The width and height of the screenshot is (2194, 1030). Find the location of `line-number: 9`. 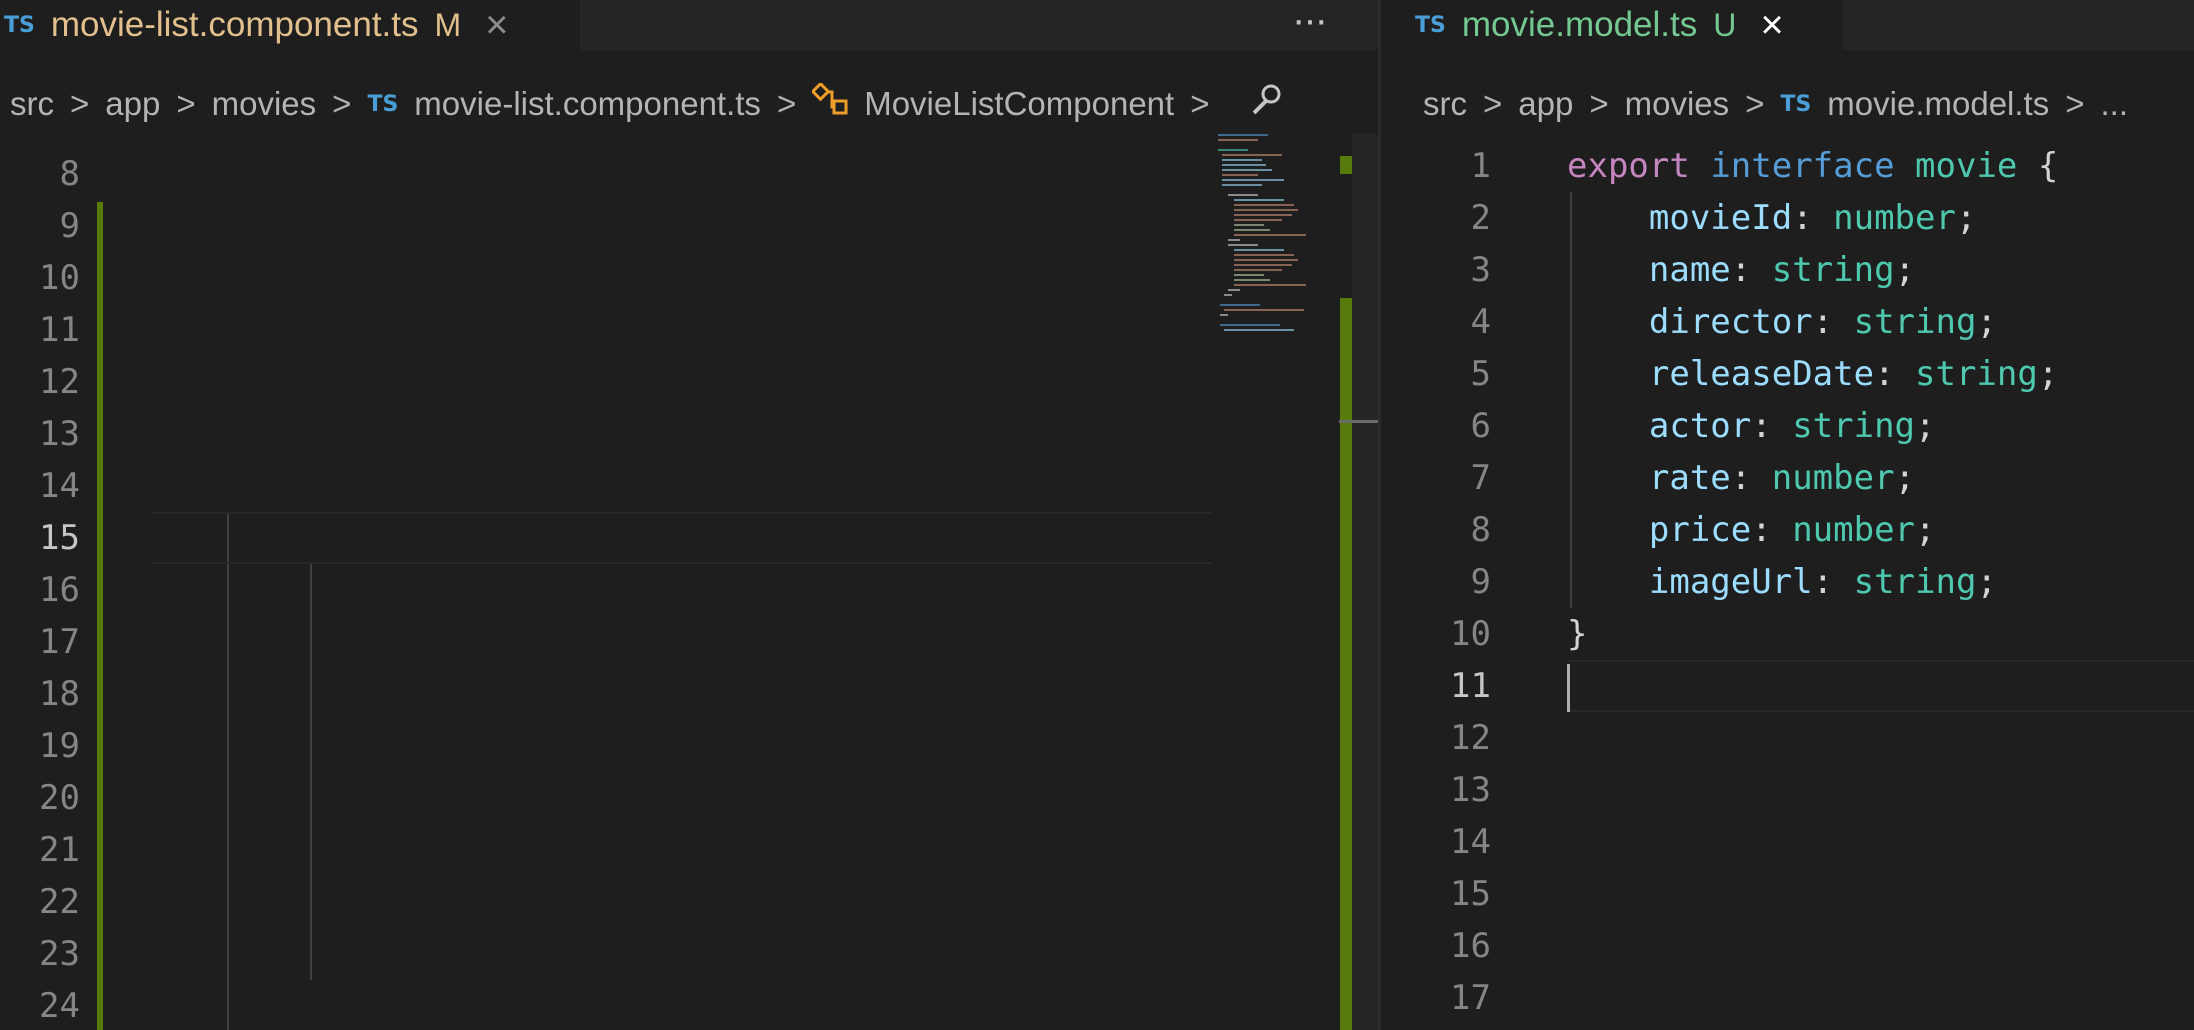

line-number: 9 is located at coordinates (69, 226).